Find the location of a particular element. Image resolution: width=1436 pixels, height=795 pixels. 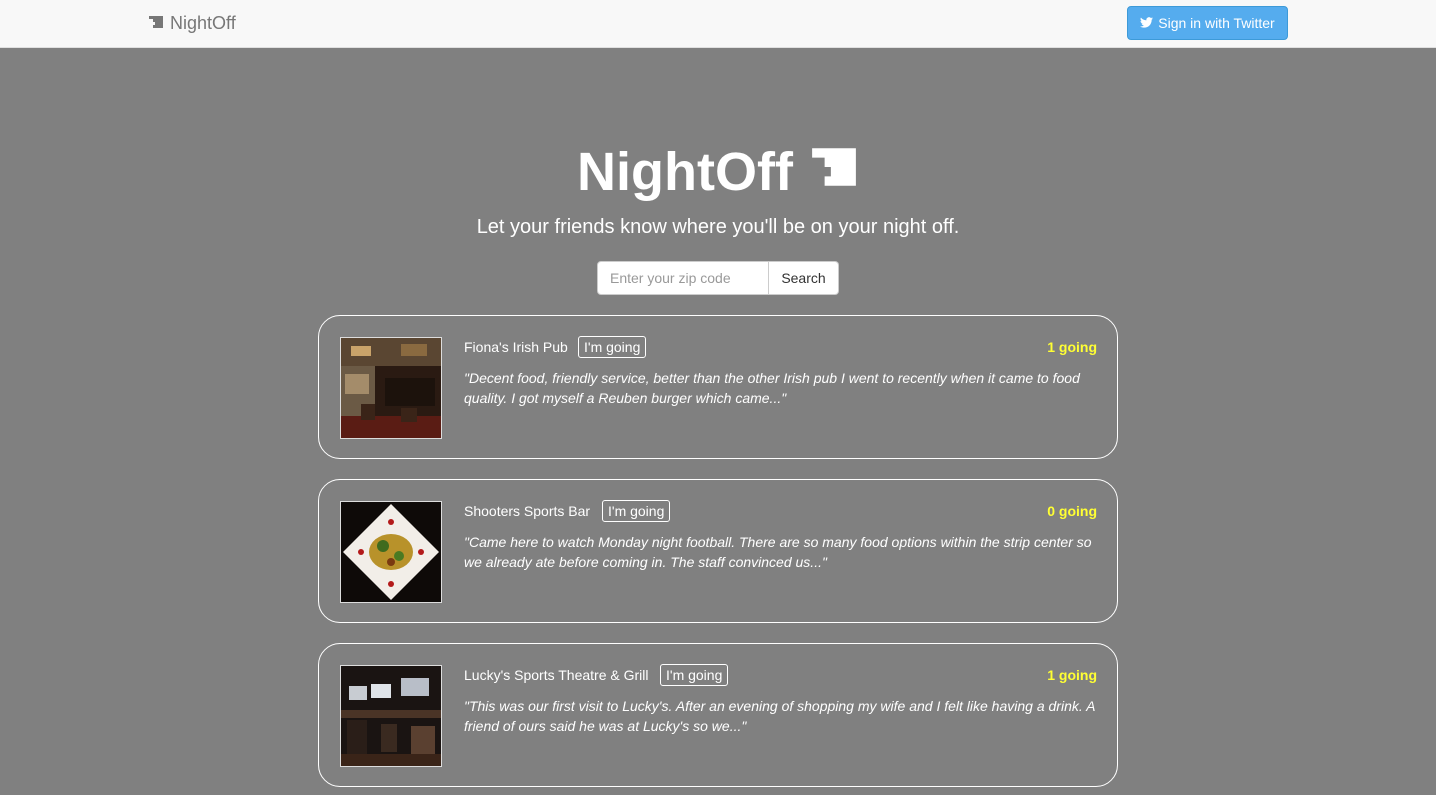

going-count: 0 going is located at coordinates (1072, 511).